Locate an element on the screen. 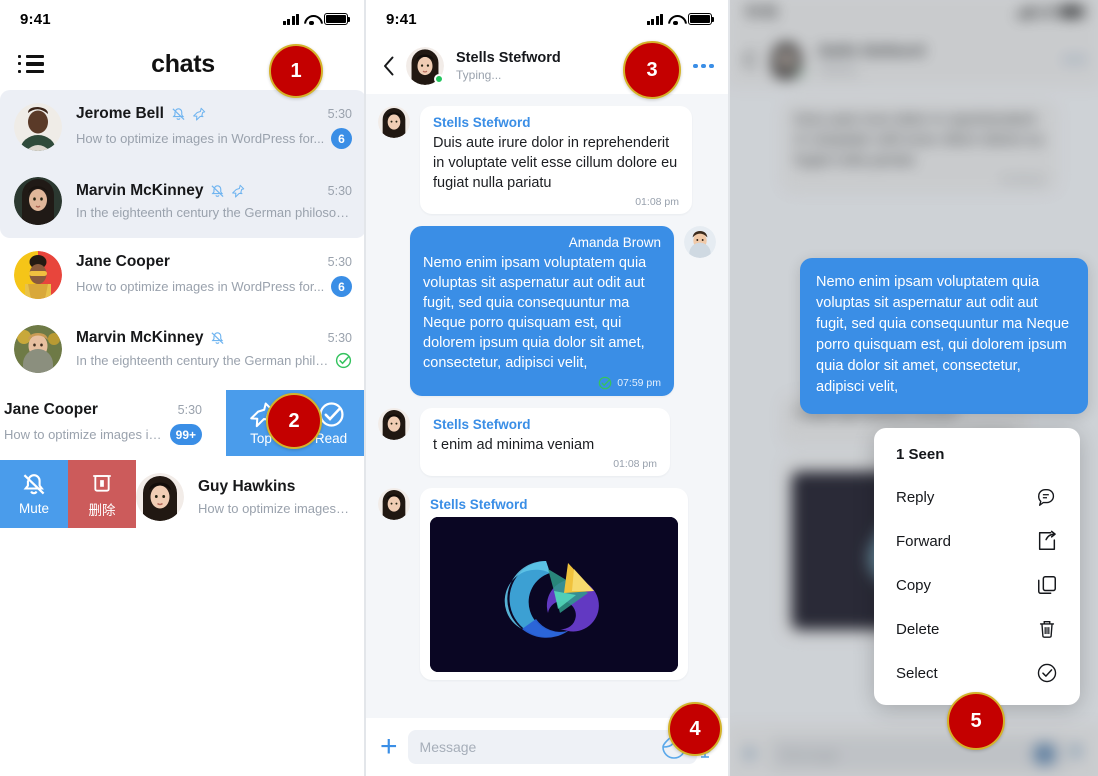  step-marker-label: 2 is located at coordinates (294, 420).